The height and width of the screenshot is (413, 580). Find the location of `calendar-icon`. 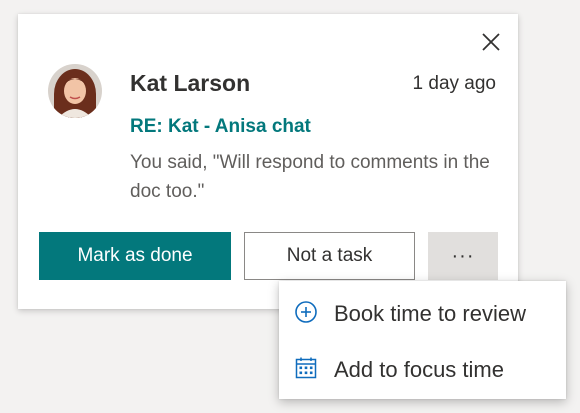

calendar-icon is located at coordinates (306, 368).